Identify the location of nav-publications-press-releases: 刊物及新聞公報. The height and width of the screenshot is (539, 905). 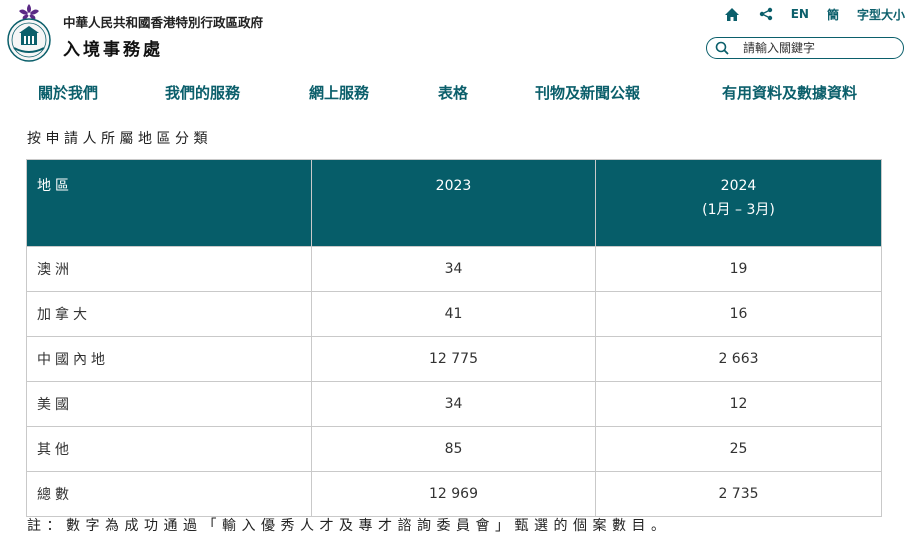
(587, 92).